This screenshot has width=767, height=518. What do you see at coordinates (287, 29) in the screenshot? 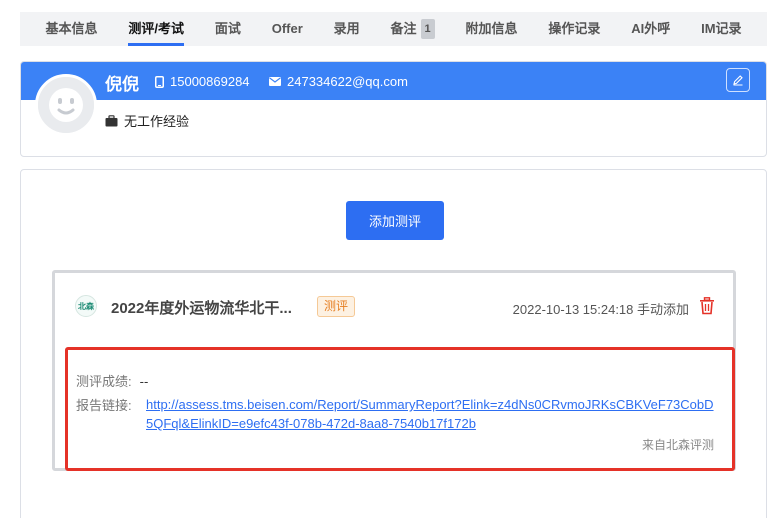
I see `tab-offer: Offer` at bounding box center [287, 29].